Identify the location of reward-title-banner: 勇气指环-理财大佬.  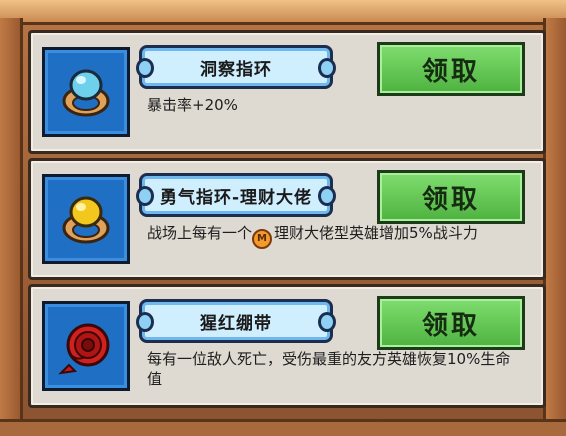
(236, 195).